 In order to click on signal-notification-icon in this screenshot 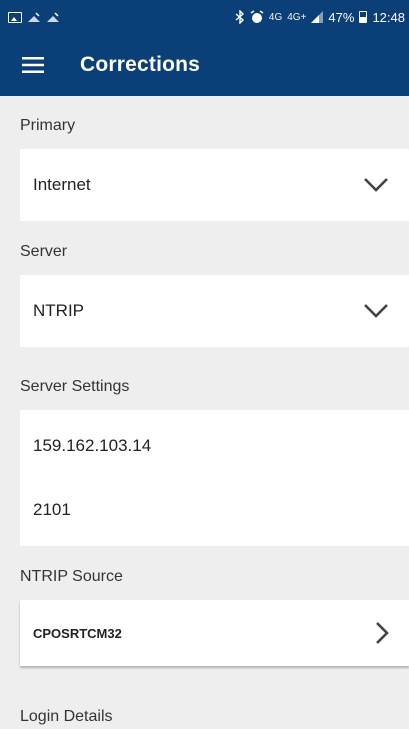, I will do `click(34, 17)`.